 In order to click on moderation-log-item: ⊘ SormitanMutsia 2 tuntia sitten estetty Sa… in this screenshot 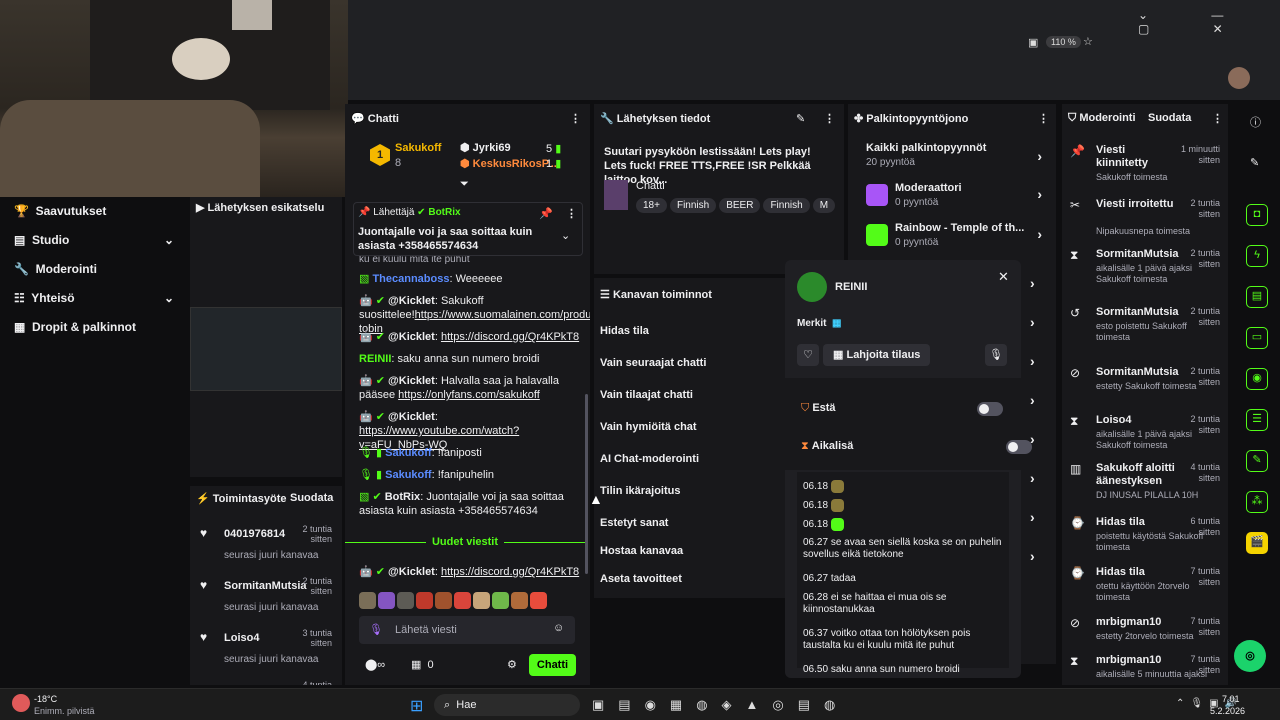, I will do `click(1146, 387)`.